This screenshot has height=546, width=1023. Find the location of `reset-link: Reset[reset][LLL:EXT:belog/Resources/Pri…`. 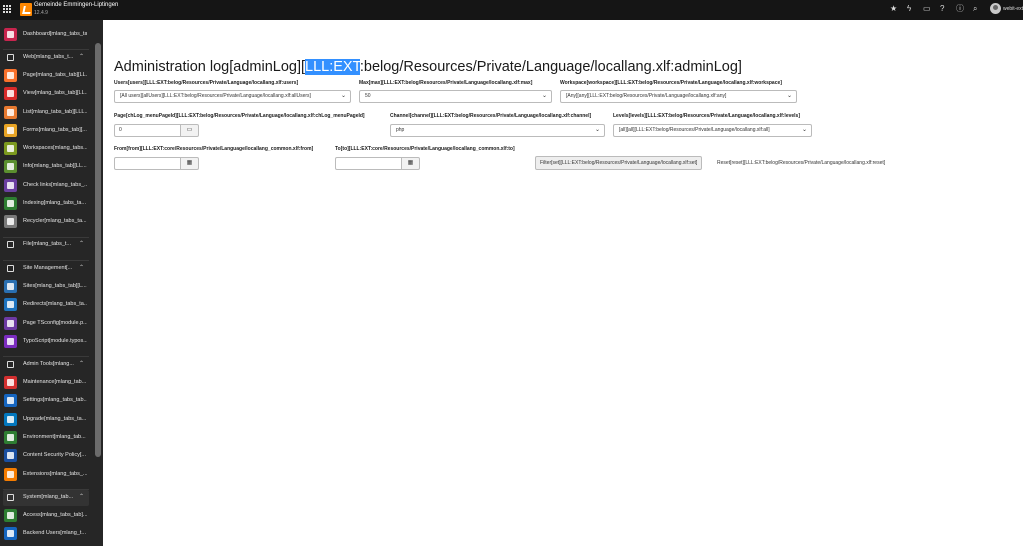

reset-link: Reset[reset][LLL:EXT:belog/Resources/Pri… is located at coordinates (801, 163).